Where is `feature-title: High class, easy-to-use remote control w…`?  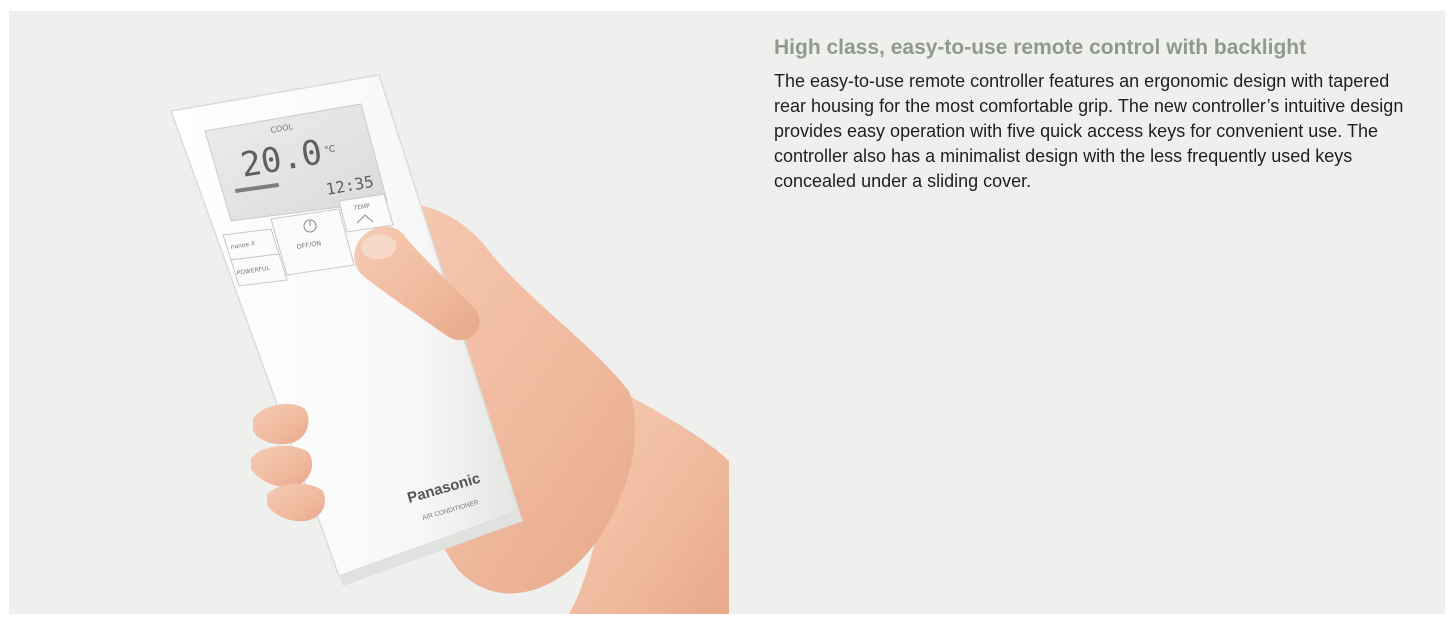
feature-title: High class, easy-to-use remote control w… is located at coordinates (1040, 47).